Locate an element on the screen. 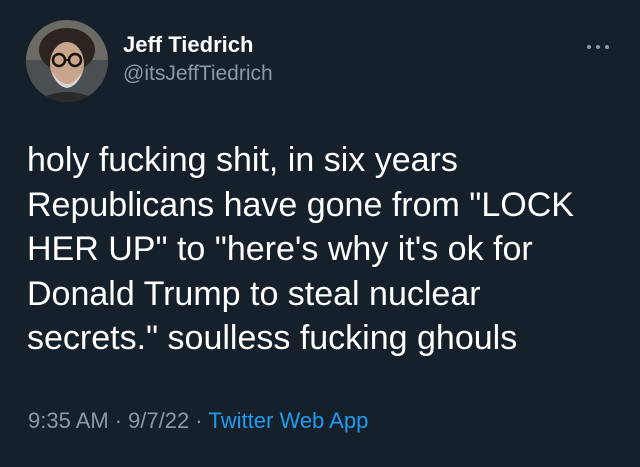 The image size is (640, 467). user-avatar is located at coordinates (67, 61).